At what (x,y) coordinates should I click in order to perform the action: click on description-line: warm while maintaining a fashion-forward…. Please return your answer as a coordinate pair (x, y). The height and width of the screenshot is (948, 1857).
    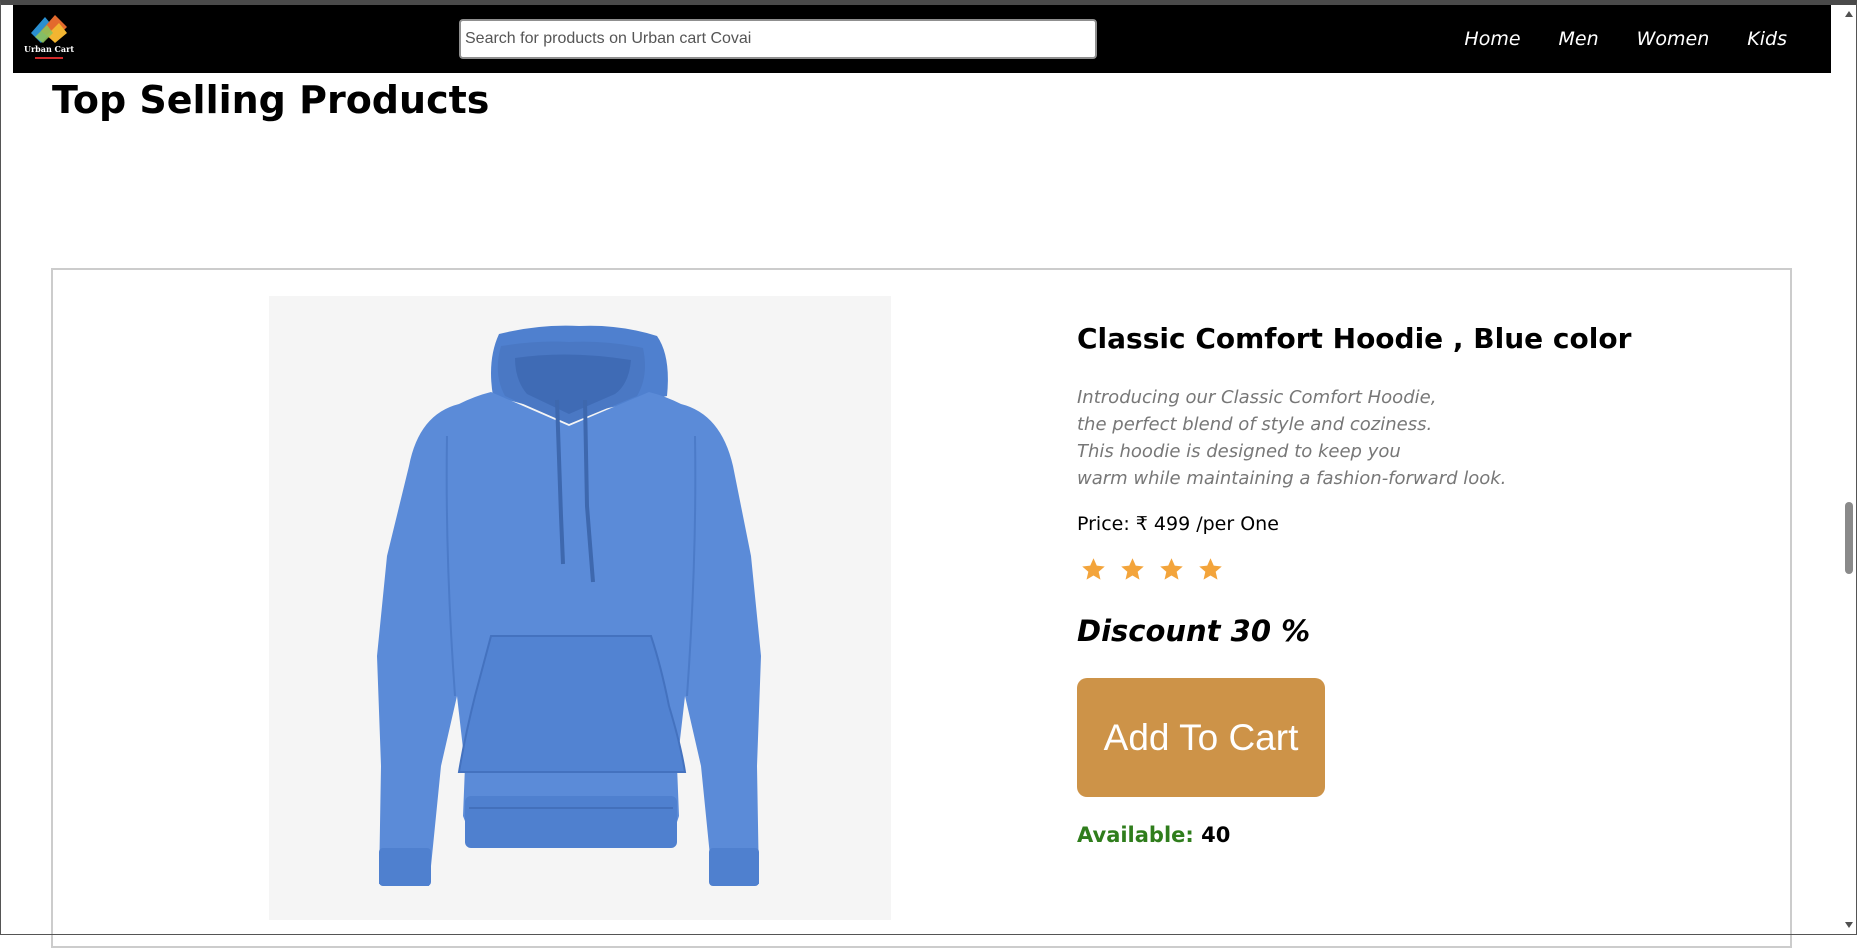
    Looking at the image, I should click on (1292, 478).